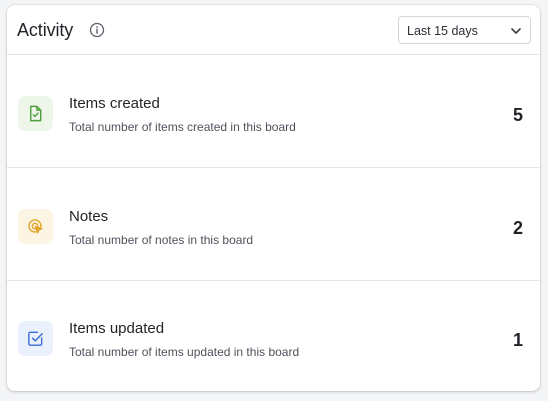  I want to click on row-count: 2, so click(517, 228).